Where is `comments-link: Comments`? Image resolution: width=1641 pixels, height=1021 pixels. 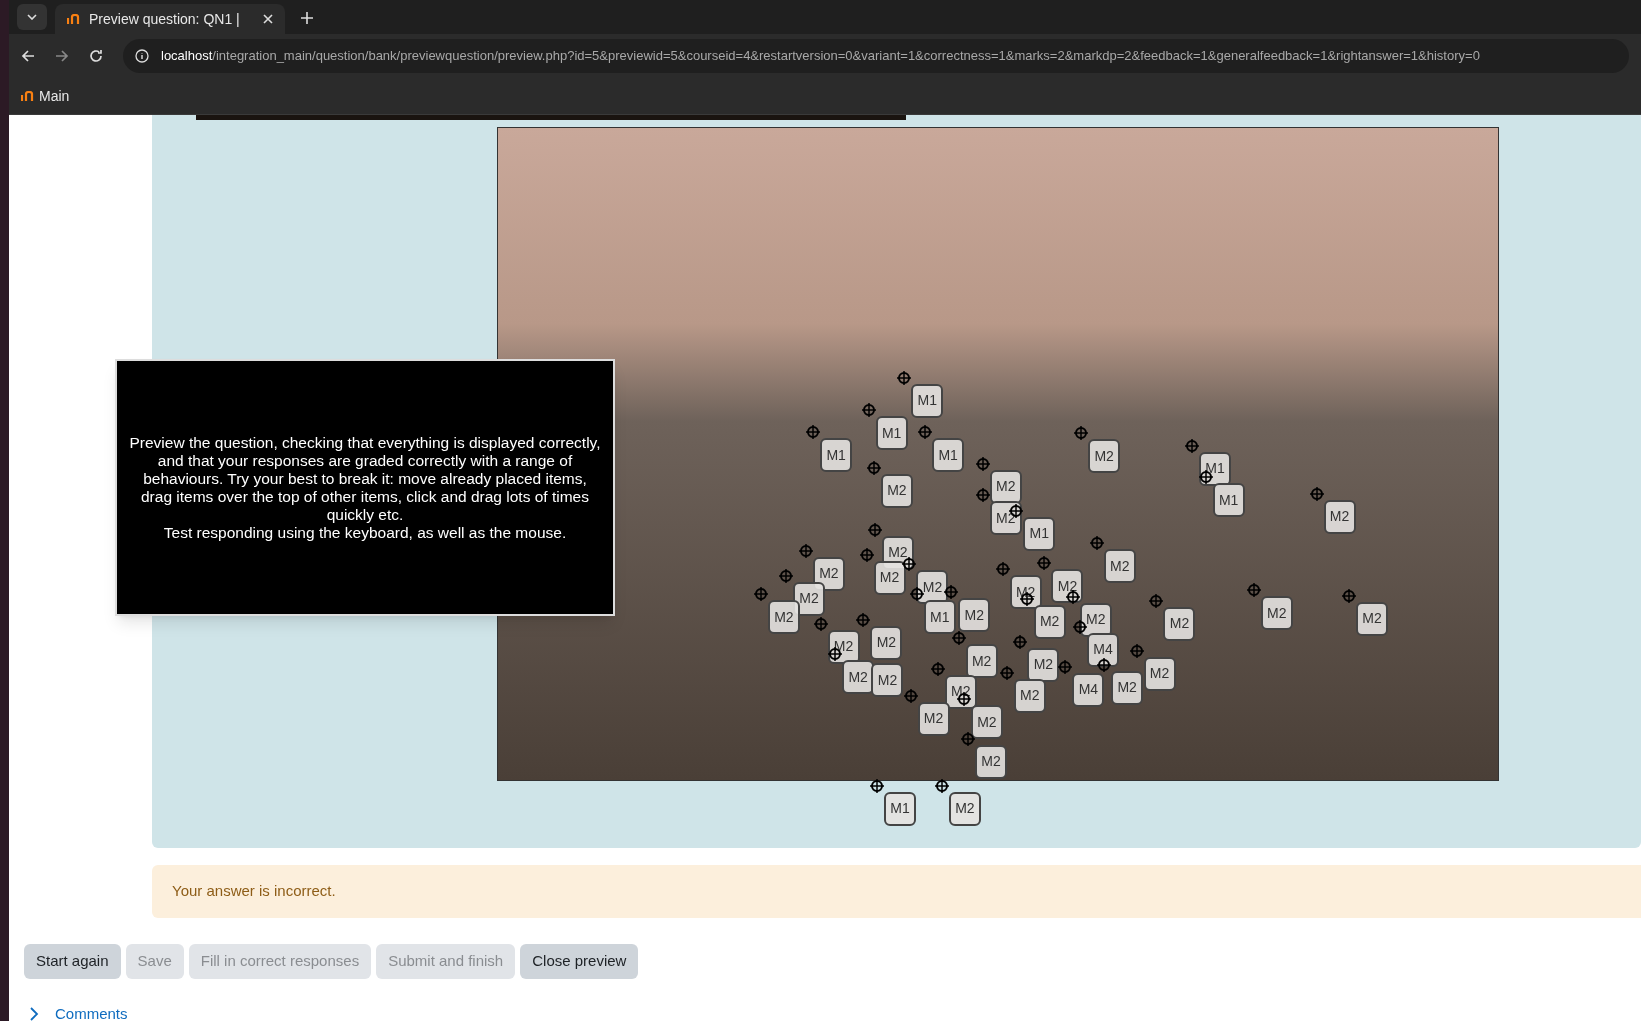
comments-link: Comments is located at coordinates (91, 1012).